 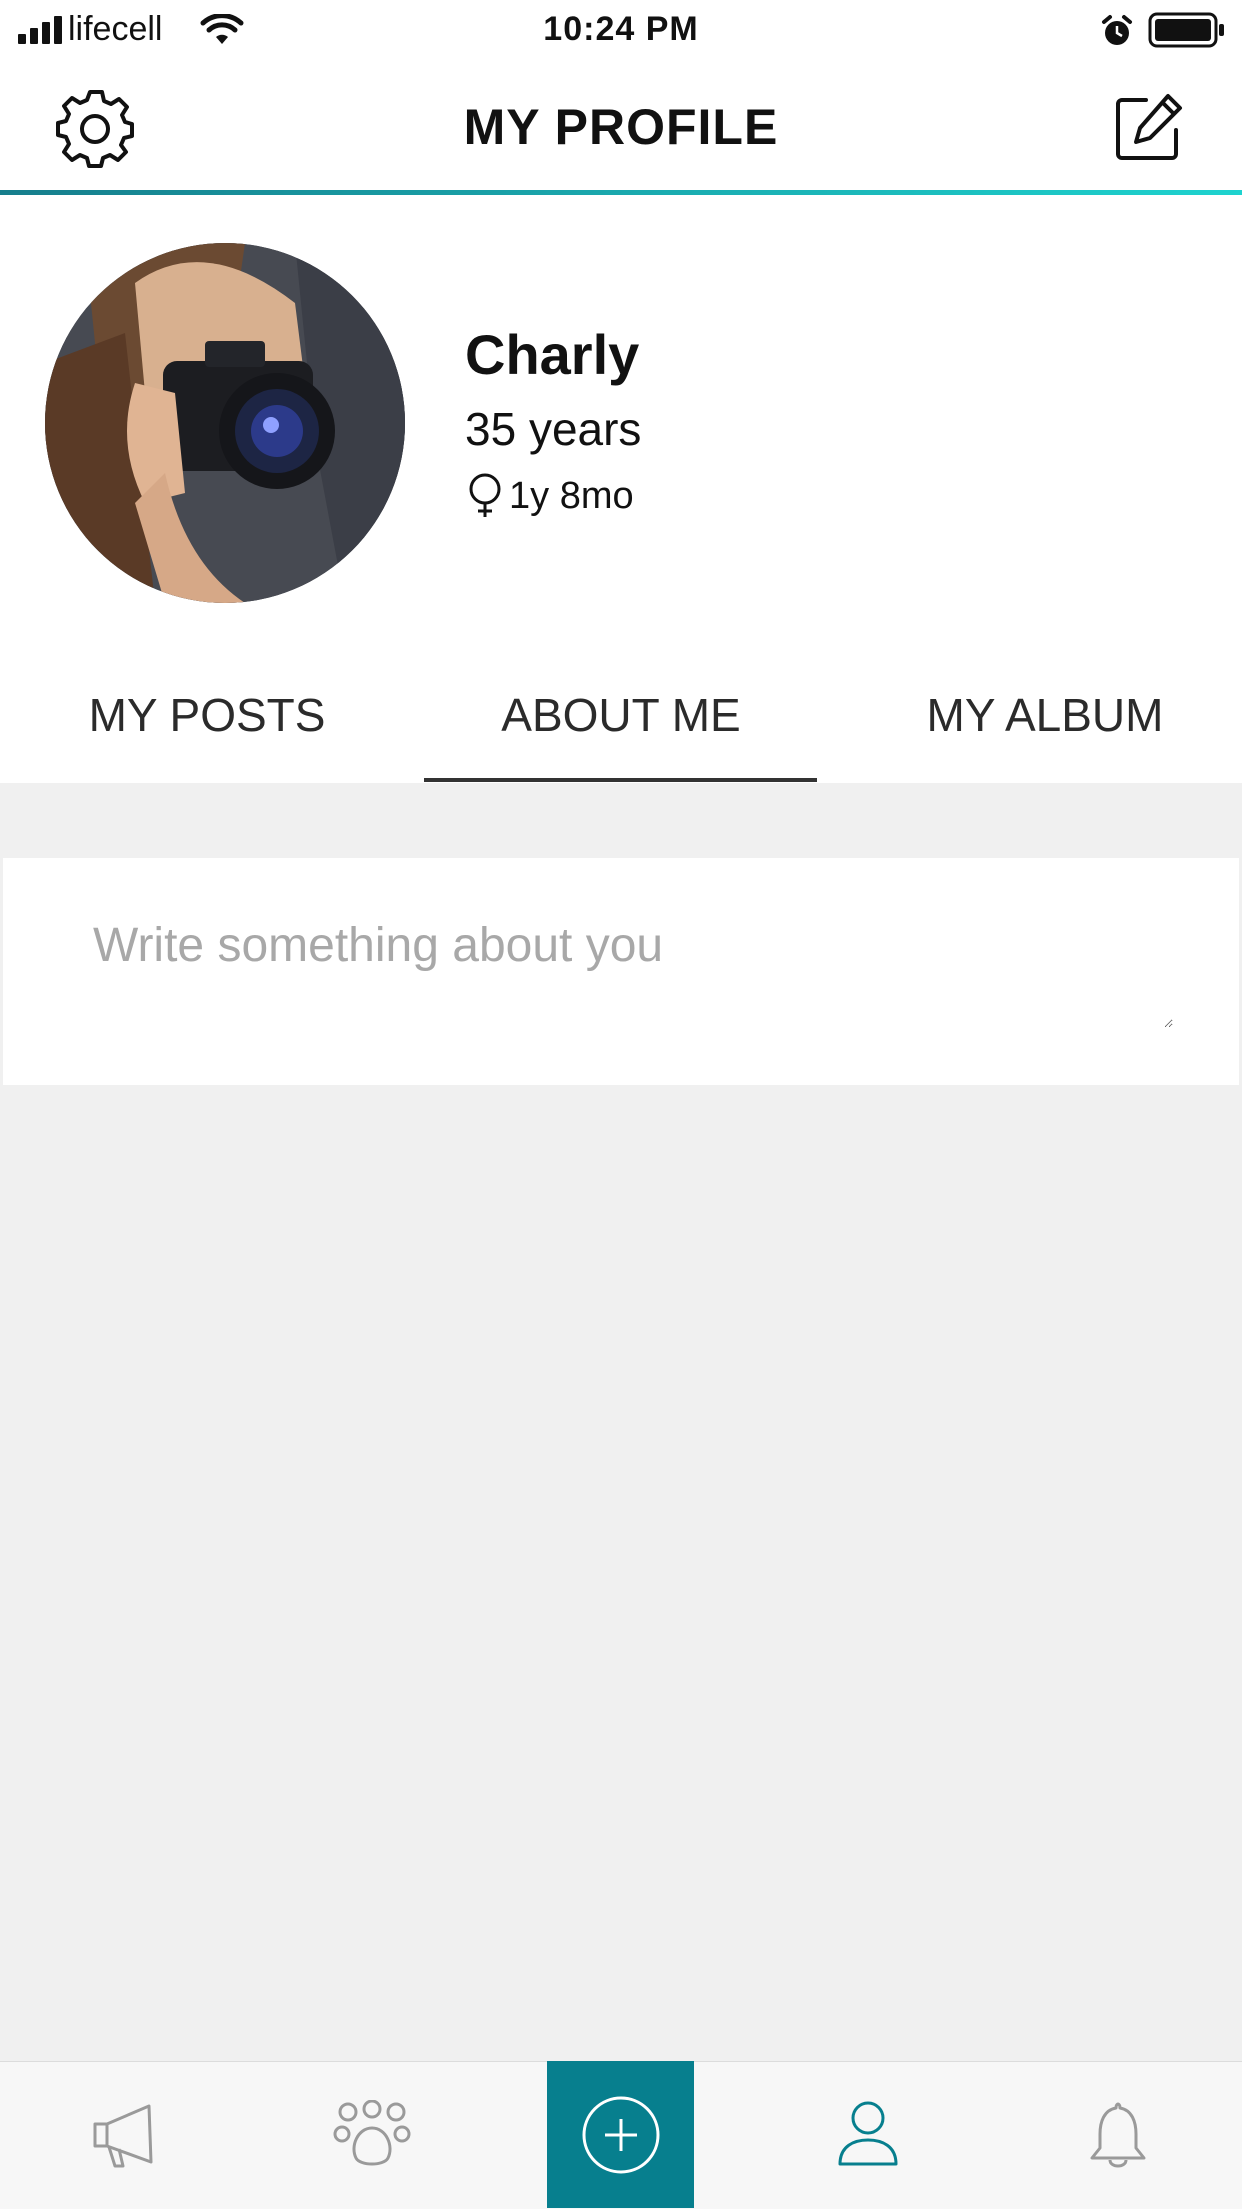 I want to click on membership-duration: 1y 8mo, so click(x=571, y=495).